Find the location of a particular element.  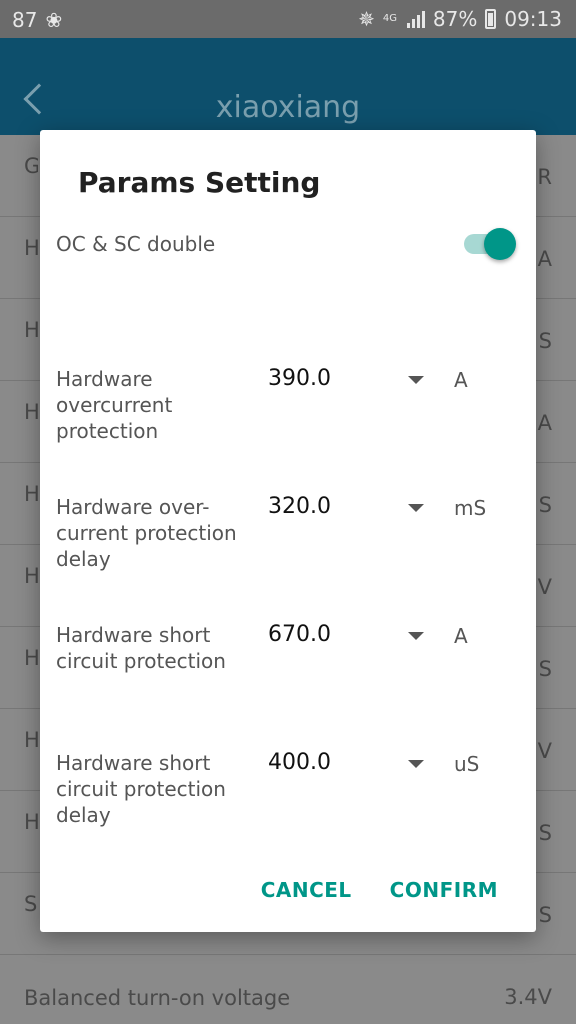

dialog-title: Params Setting is located at coordinates (199, 182).